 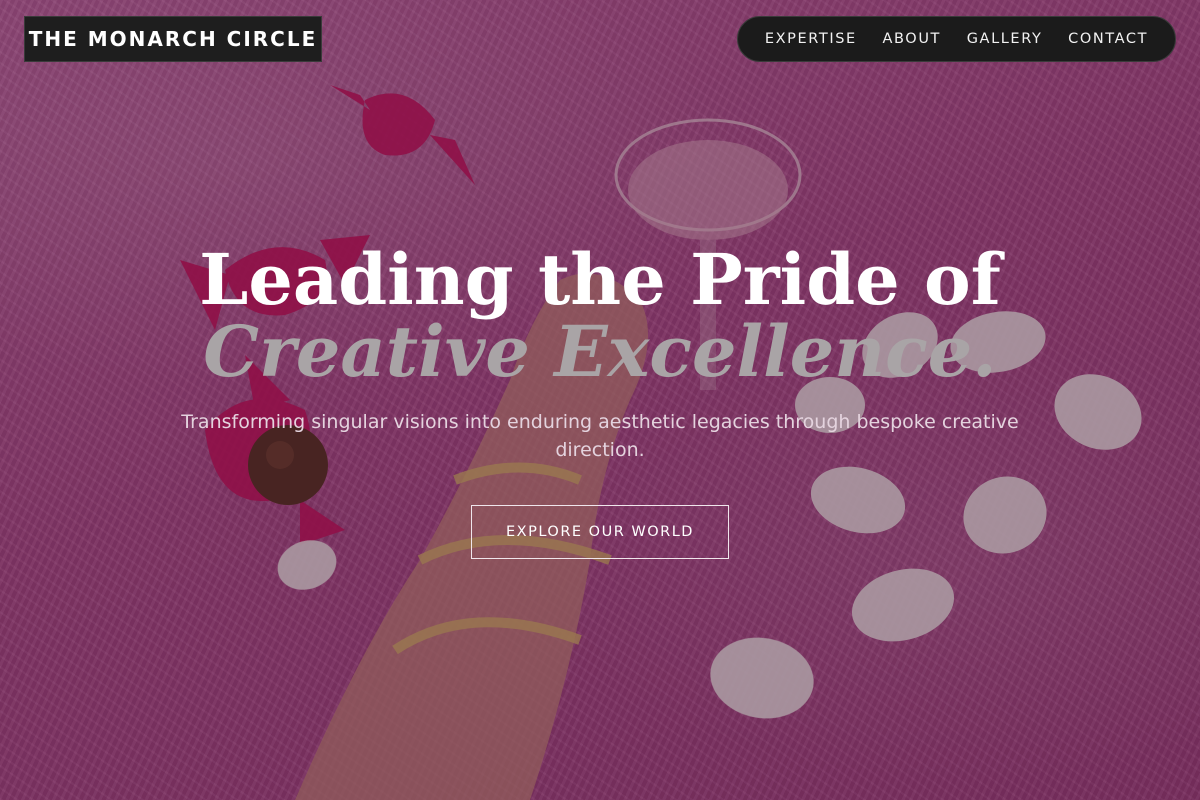 I want to click on explore-button: EXPLORE OUR WORLD, so click(x=600, y=532).